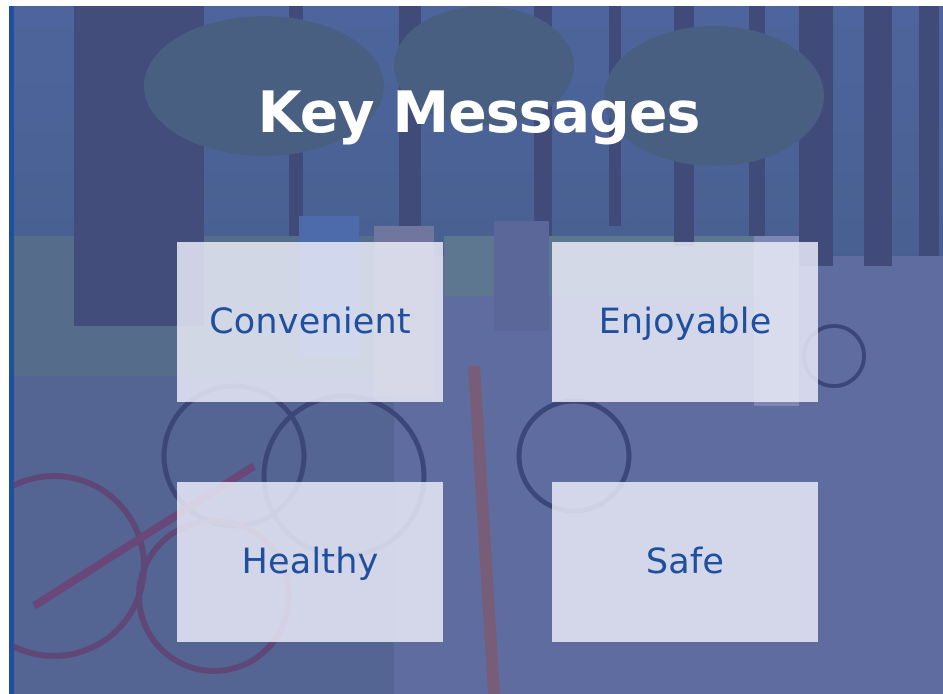 The height and width of the screenshot is (694, 943). I want to click on message-card-enjoyable: Enjoyable, so click(685, 322).